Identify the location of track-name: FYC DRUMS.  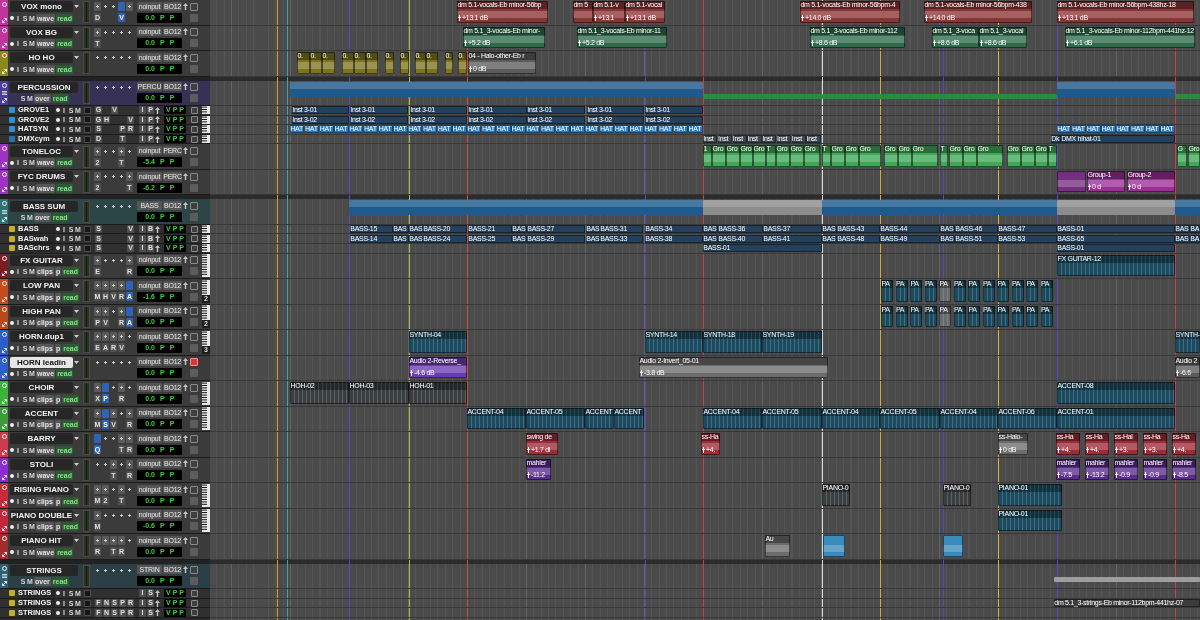
(41, 177).